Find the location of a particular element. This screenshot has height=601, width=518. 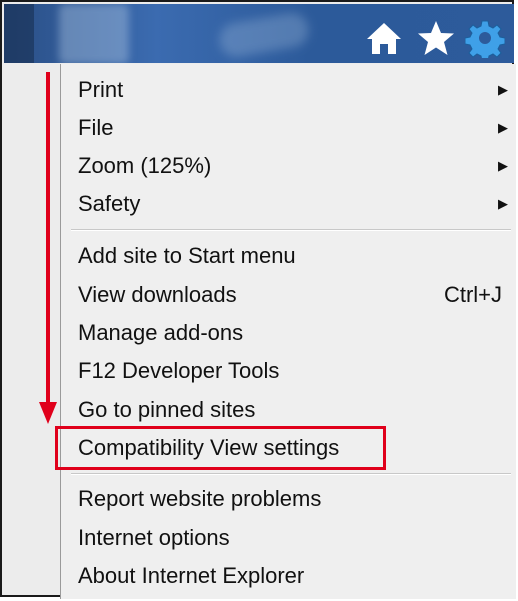

shortcut-label: Ctrl+J is located at coordinates (472, 294).